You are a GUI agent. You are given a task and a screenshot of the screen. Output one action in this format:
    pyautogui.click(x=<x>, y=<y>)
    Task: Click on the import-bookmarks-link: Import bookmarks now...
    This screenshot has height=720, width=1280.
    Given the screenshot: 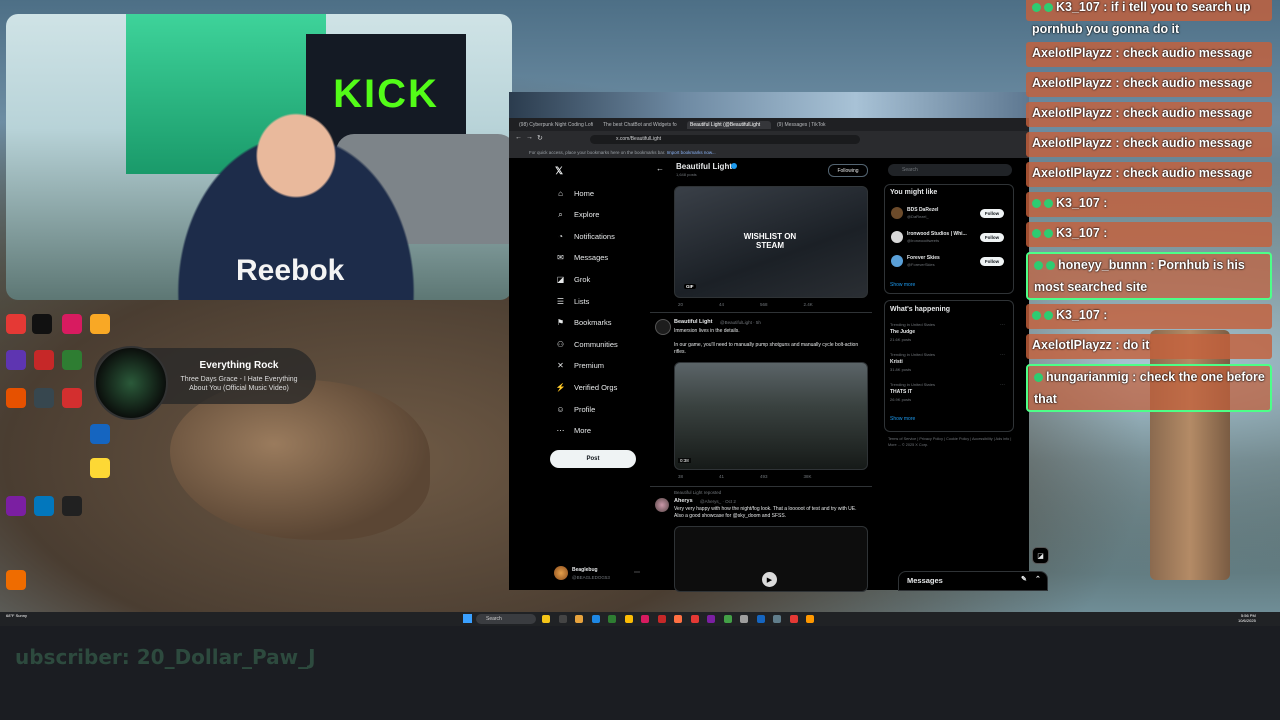 What is the action you would take?
    pyautogui.click(x=691, y=152)
    